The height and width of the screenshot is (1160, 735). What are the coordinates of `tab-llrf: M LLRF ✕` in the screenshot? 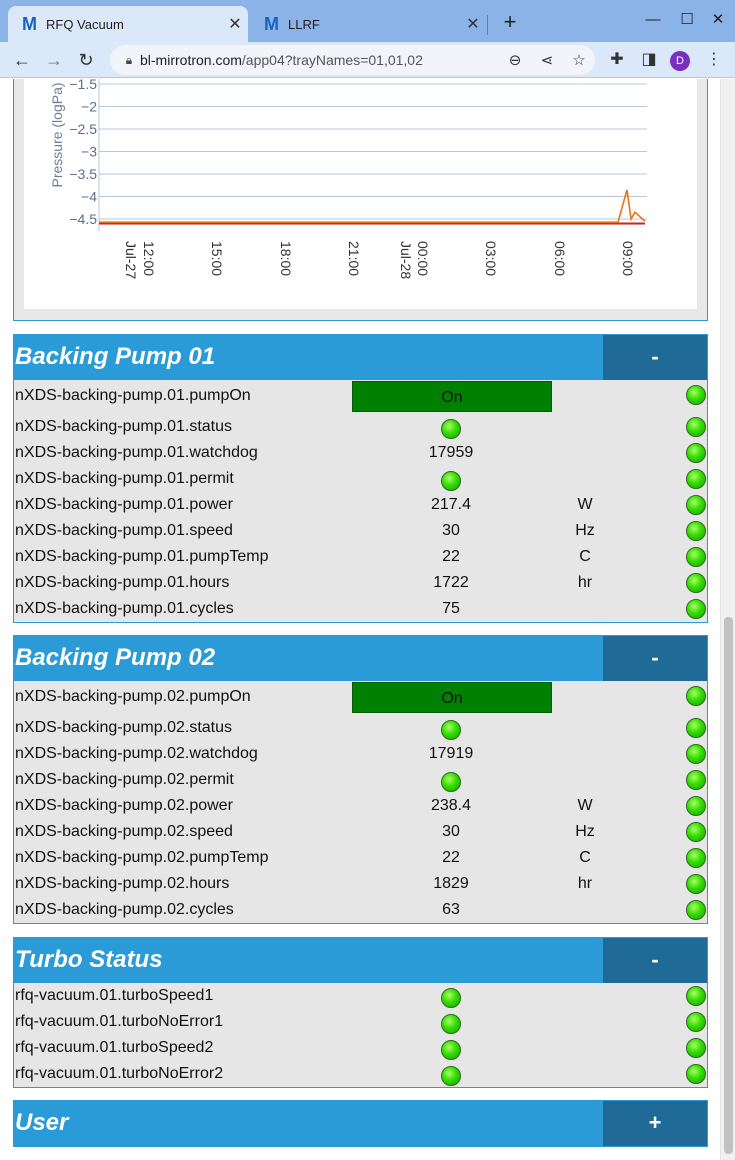 It's located at (368, 24).